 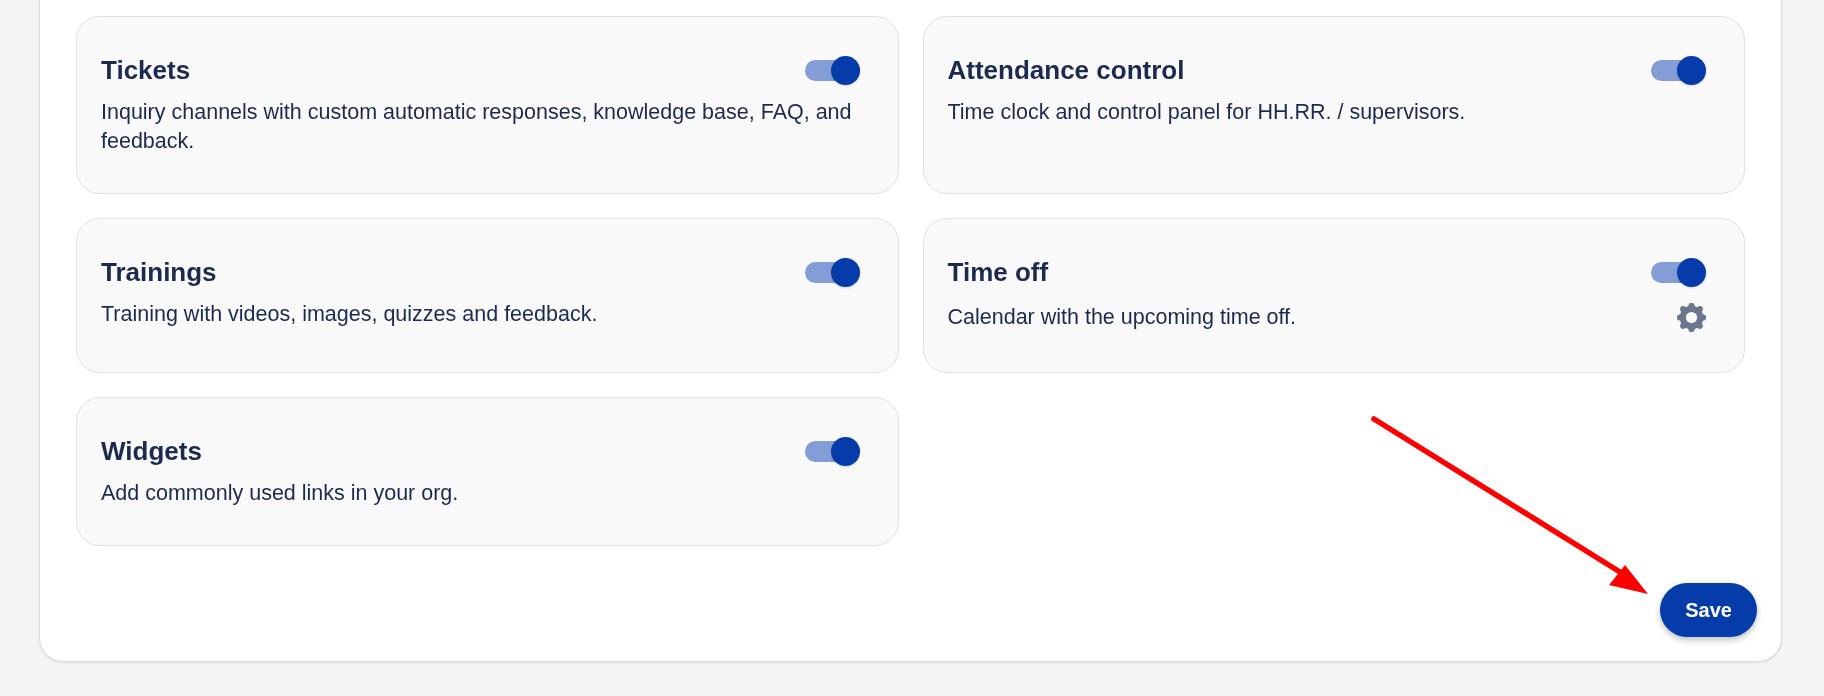 What do you see at coordinates (1691, 317) in the screenshot?
I see `settings-icon` at bounding box center [1691, 317].